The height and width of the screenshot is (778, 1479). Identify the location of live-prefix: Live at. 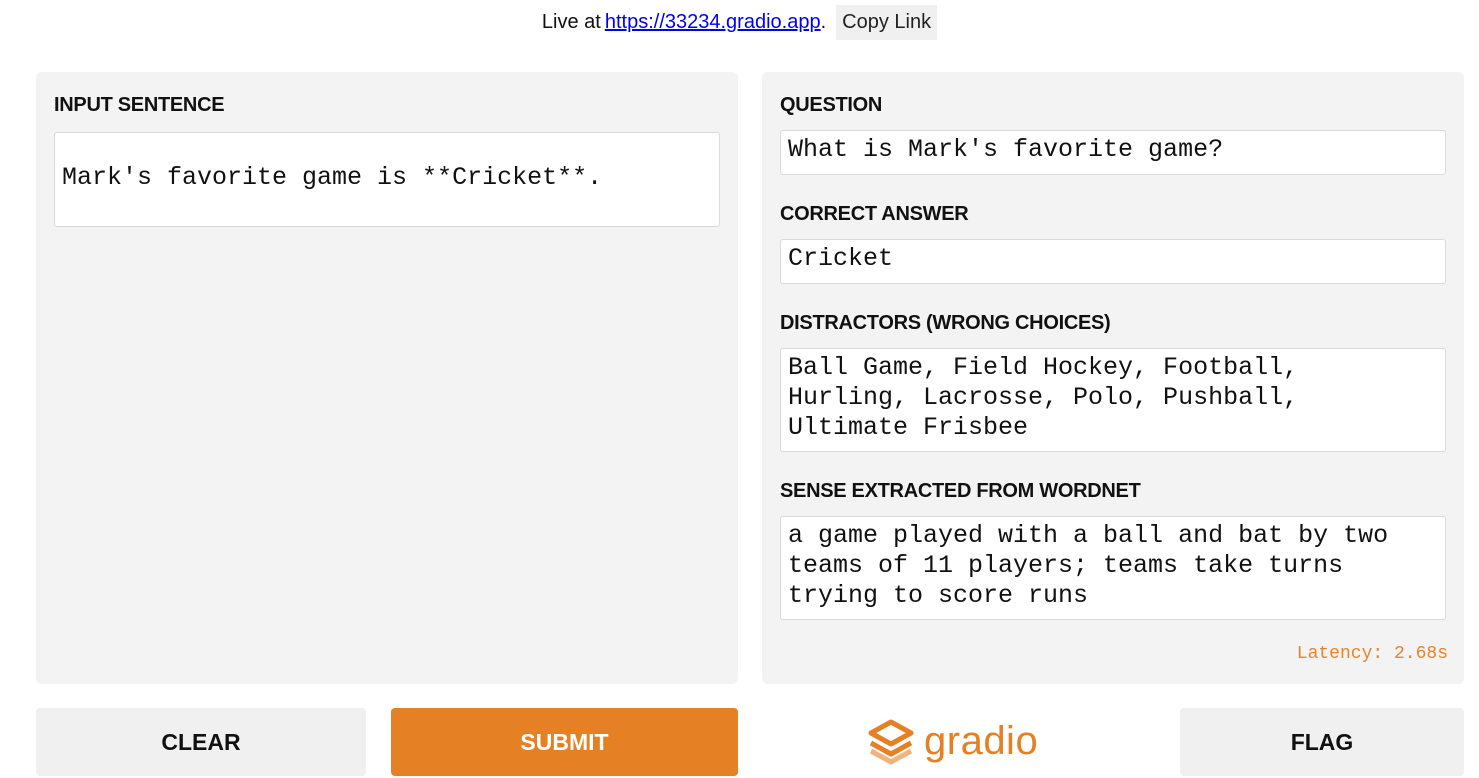
(571, 21).